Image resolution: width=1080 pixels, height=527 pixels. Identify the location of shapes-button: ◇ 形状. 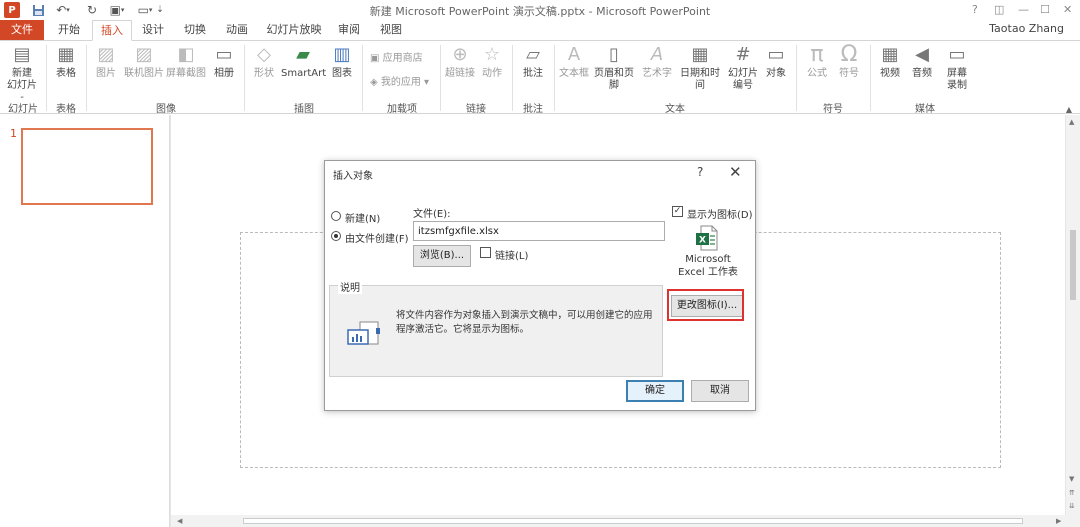
(264, 62).